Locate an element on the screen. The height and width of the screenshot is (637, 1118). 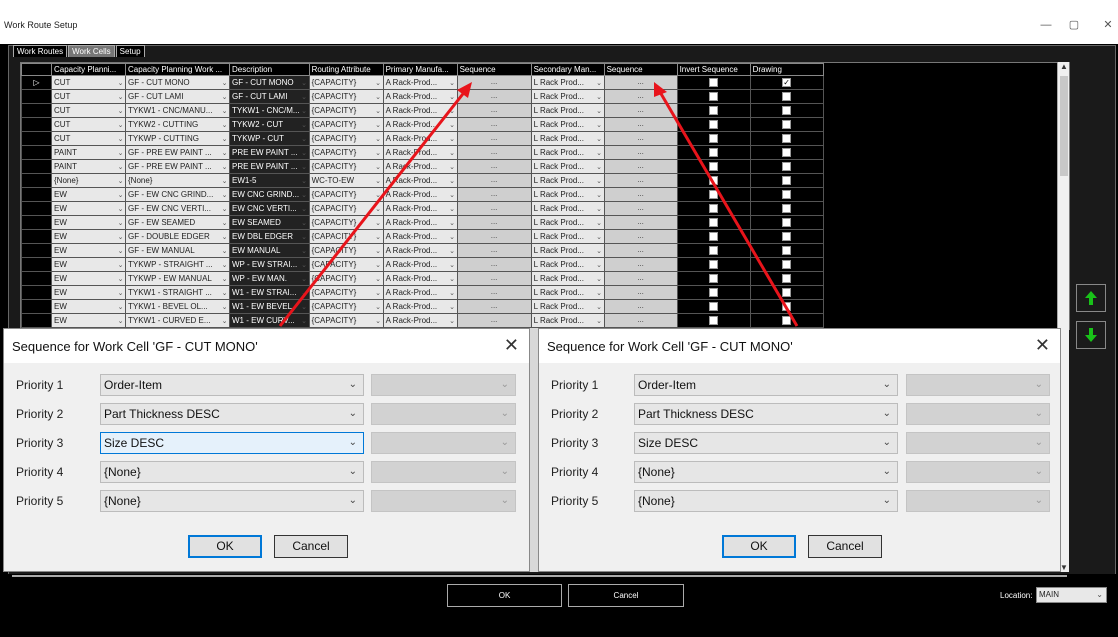
description-cell: EW CNC GRIND... ⌄ is located at coordinates (269, 194).